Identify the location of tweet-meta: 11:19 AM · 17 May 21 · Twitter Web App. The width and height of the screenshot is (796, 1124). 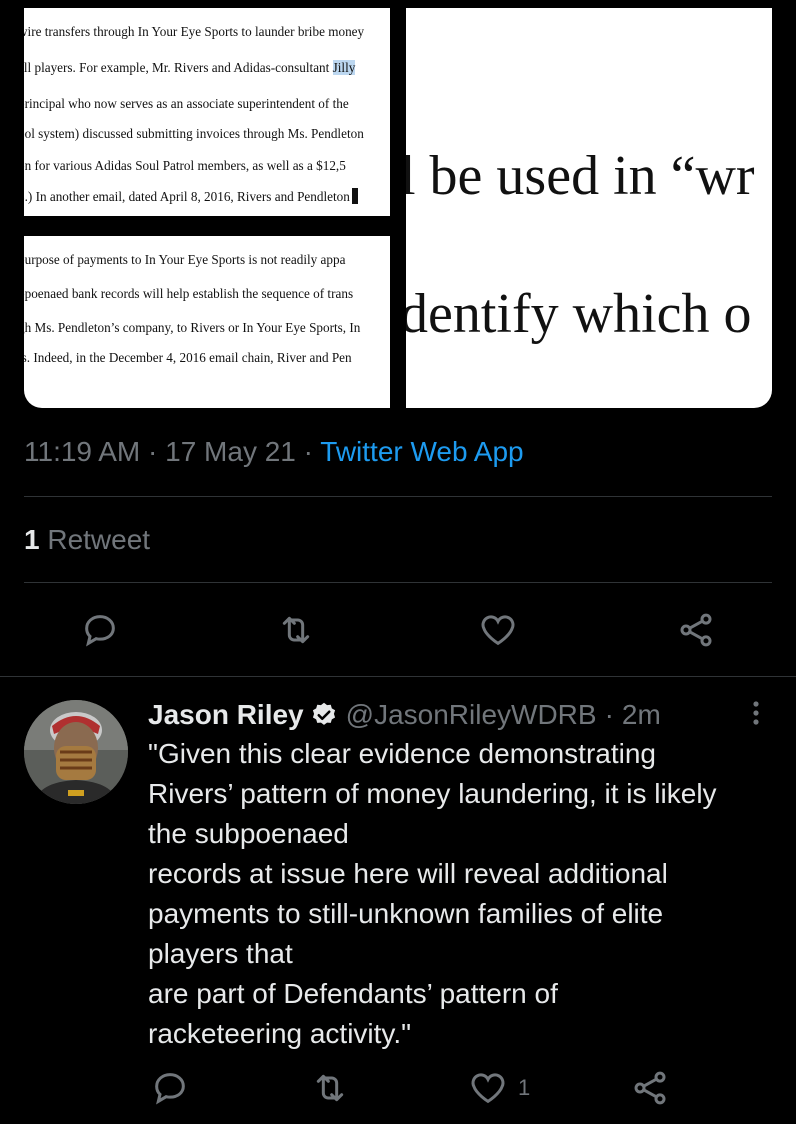
(274, 452).